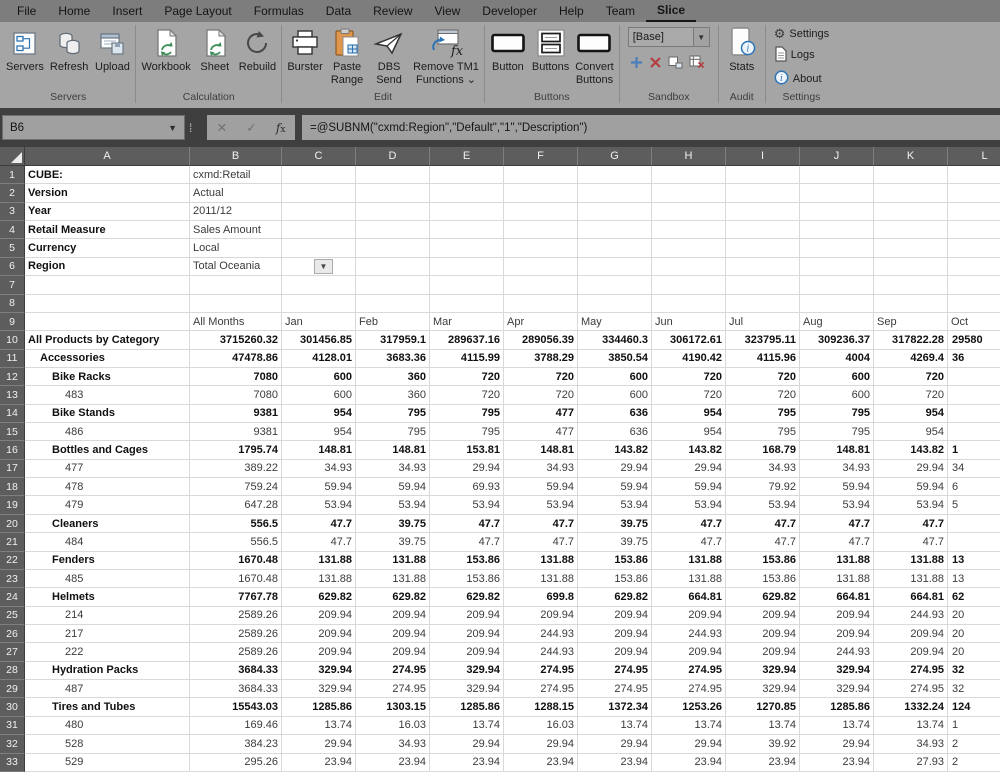 The width and height of the screenshot is (1000, 772). What do you see at coordinates (615, 579) in the screenshot?
I see `cell-G23: 153.86` at bounding box center [615, 579].